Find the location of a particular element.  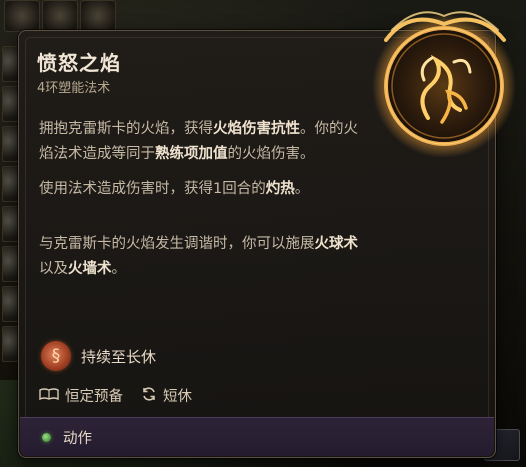

description-text: 的火焰伤害。 is located at coordinates (271, 154).